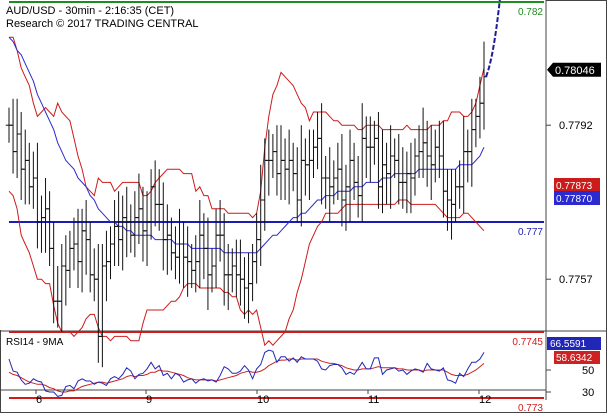  What do you see at coordinates (90, 11) in the screenshot?
I see `chart-title: AUD/USD - 30min - 2:16:35 (CET)` at bounding box center [90, 11].